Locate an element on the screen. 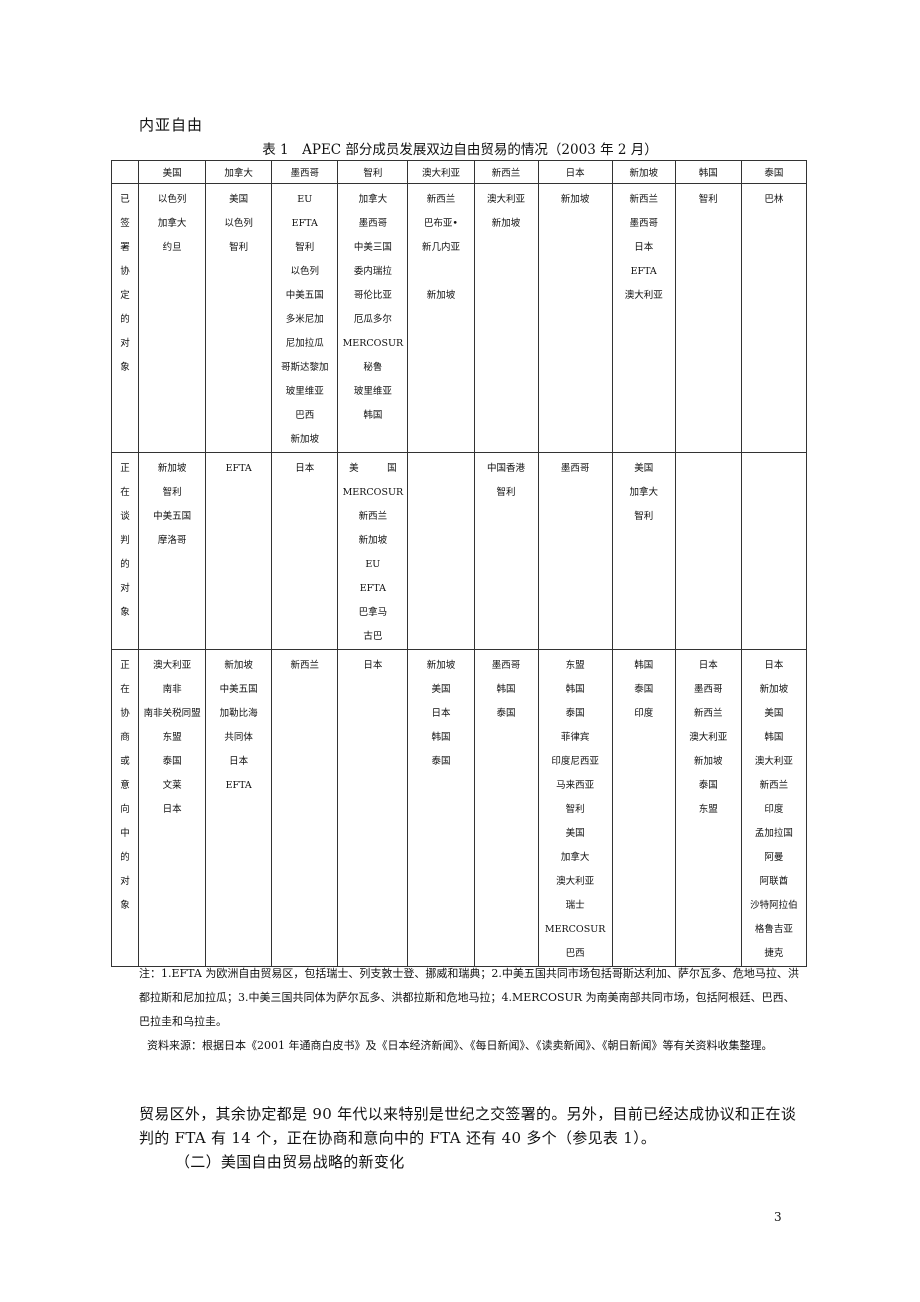  partner-entry: 玻里维亚 is located at coordinates (372, 391).